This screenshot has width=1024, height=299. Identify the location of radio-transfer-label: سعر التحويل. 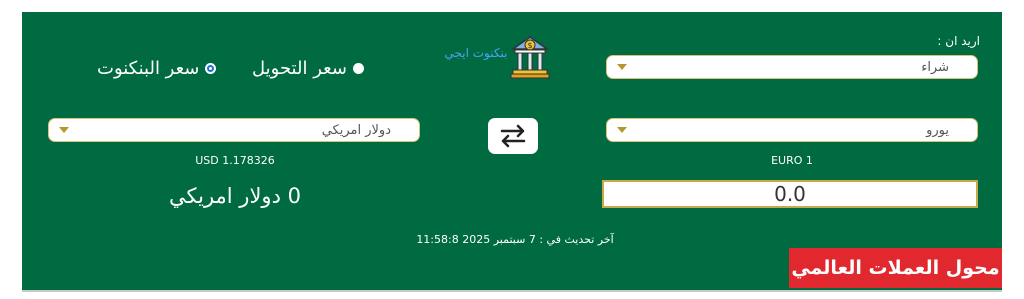
(299, 68).